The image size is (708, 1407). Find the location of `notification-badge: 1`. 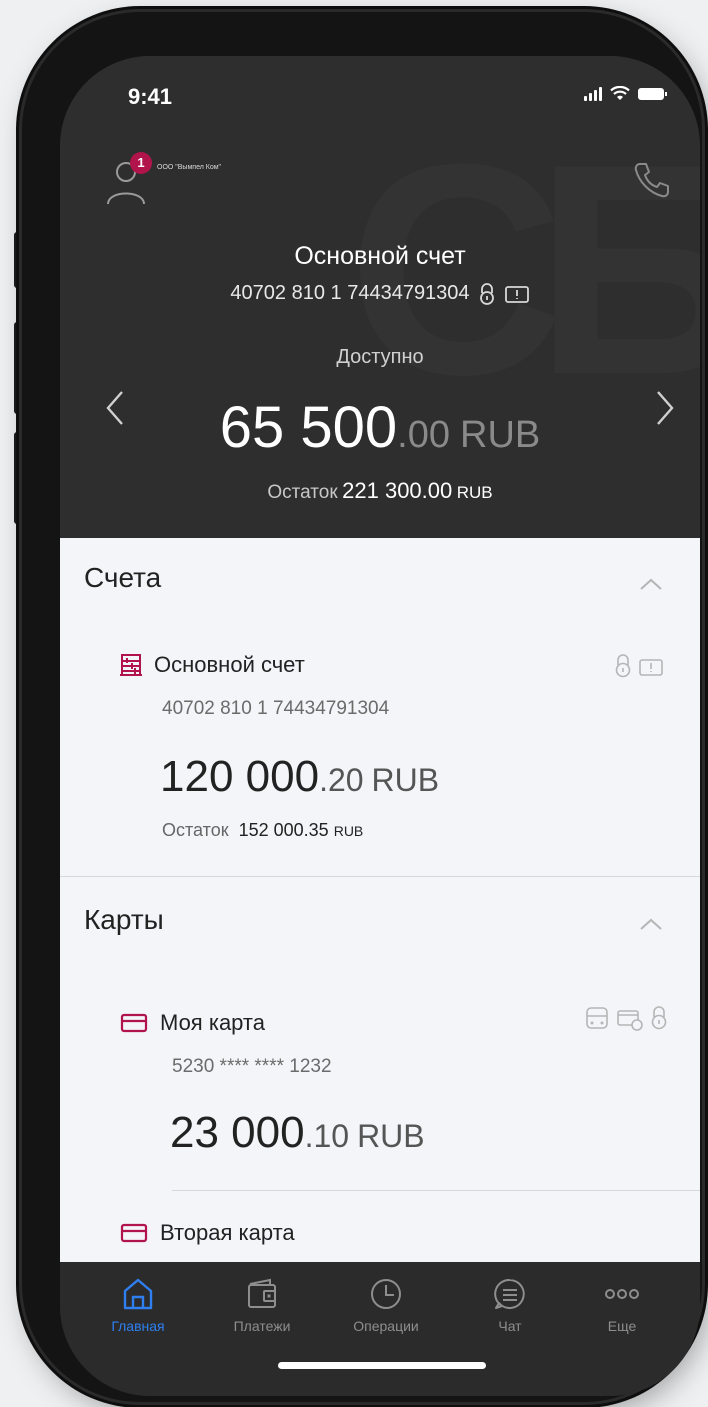

notification-badge: 1 is located at coordinates (141, 163).